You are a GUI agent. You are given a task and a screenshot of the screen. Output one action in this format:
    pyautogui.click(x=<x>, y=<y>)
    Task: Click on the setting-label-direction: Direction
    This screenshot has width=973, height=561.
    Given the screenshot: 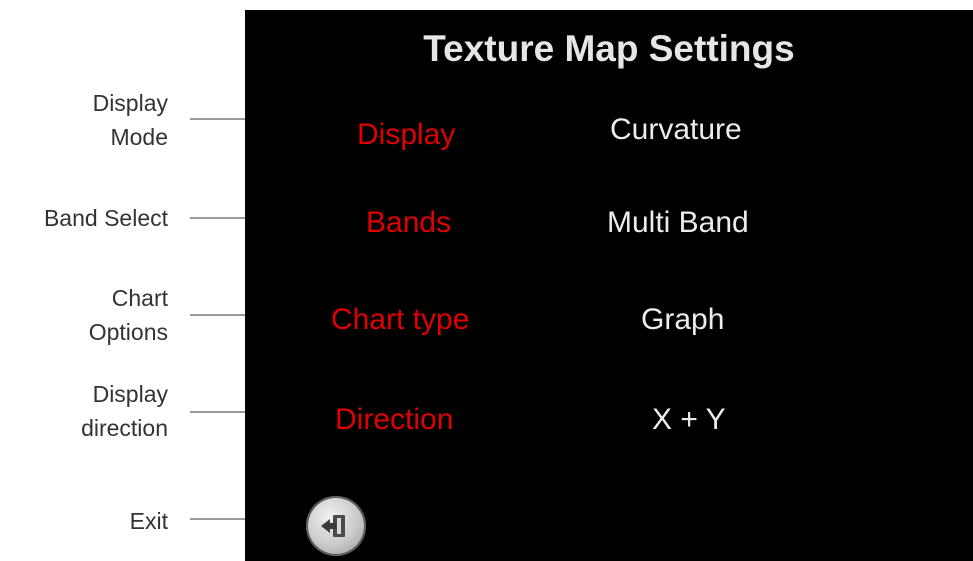 What is the action you would take?
    pyautogui.click(x=394, y=420)
    